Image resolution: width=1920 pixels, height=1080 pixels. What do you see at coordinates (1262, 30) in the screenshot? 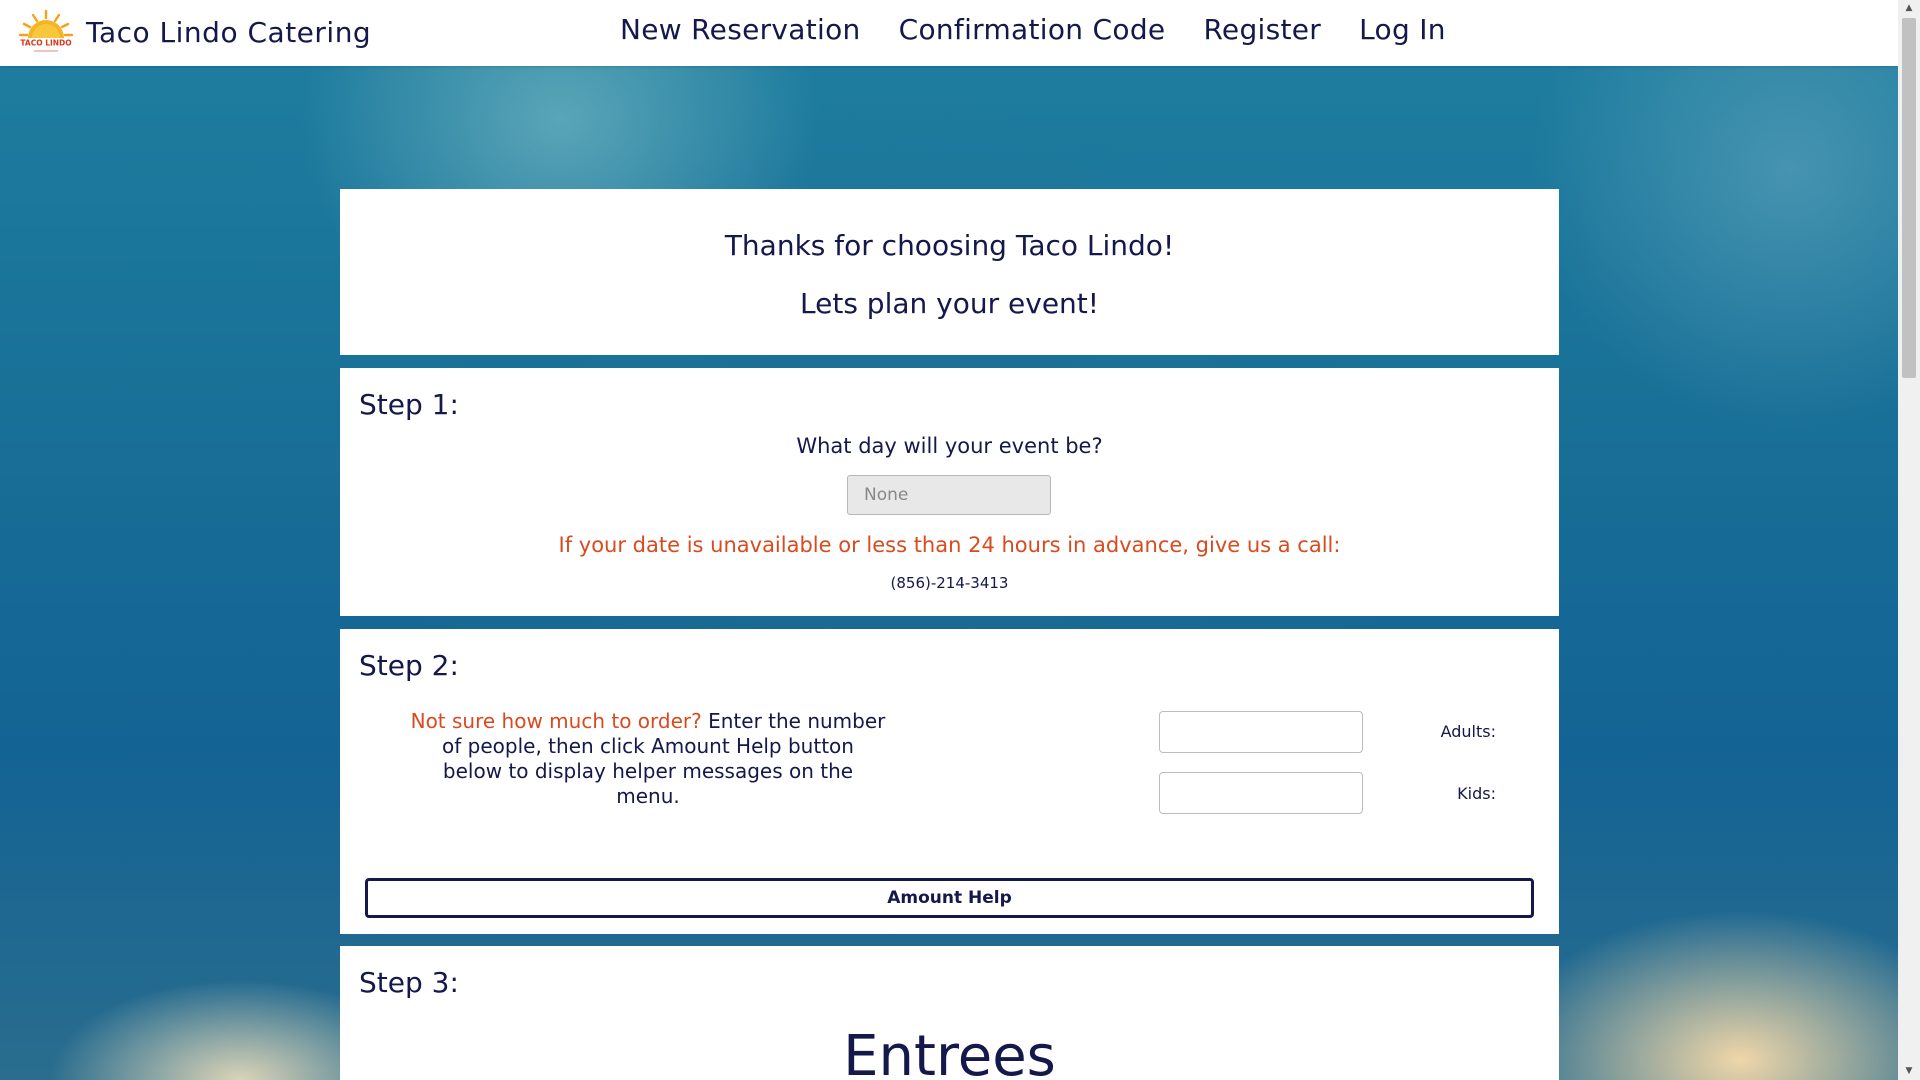
I see `nav-register: Register` at bounding box center [1262, 30].